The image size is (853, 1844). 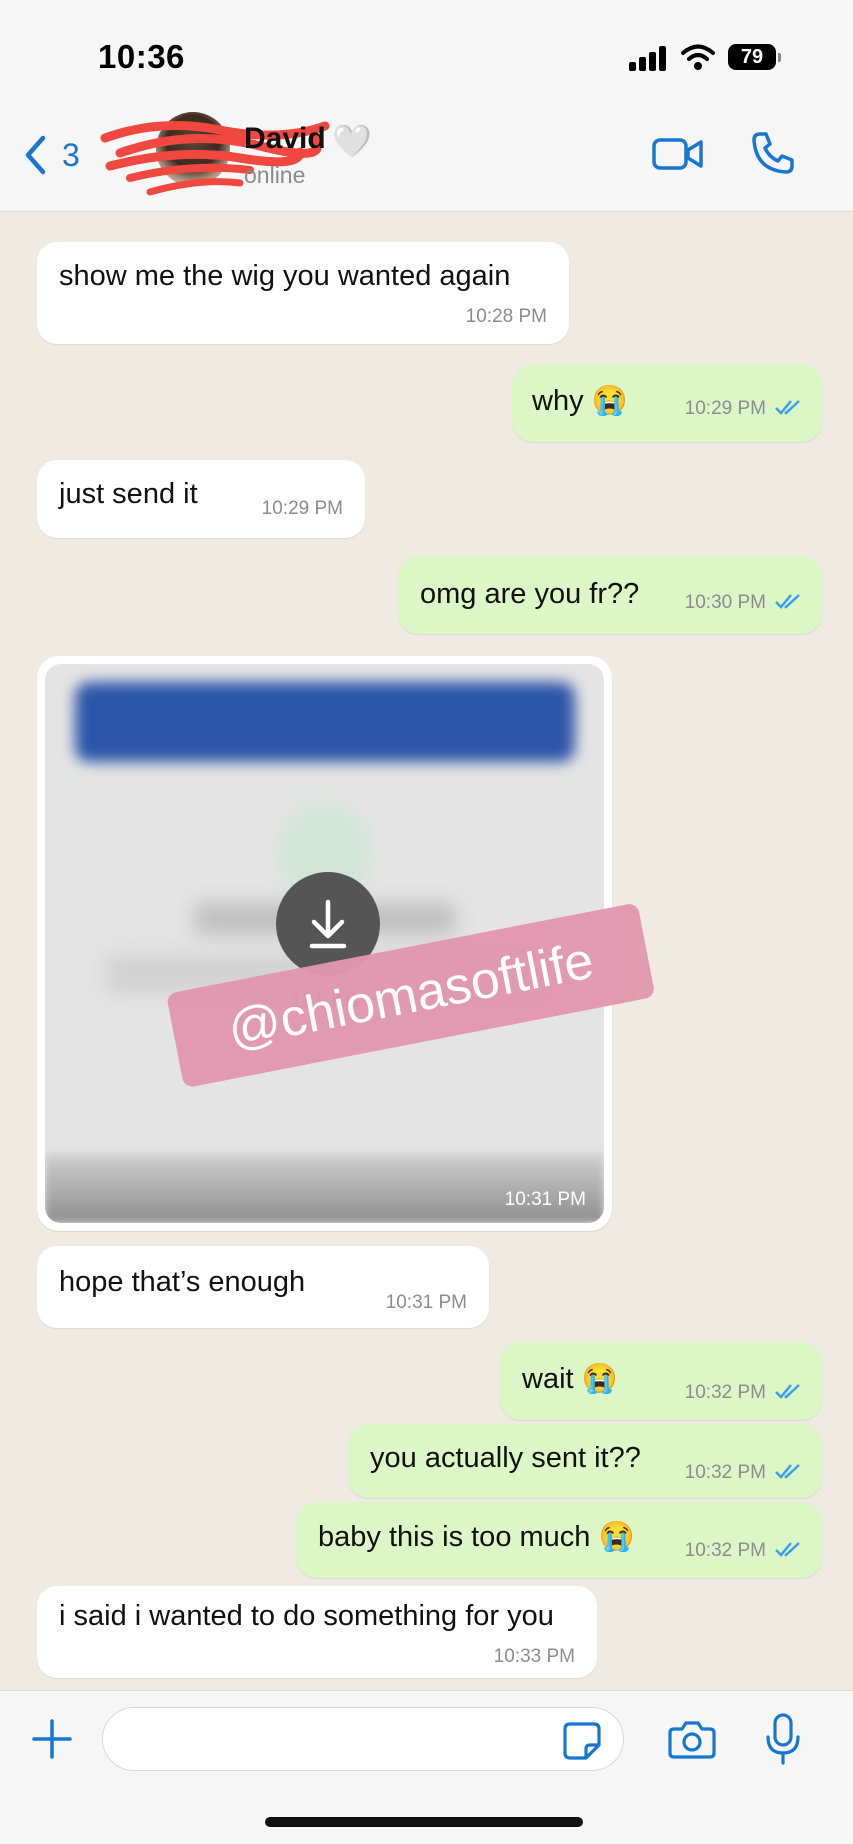 I want to click on unread-count: 3, so click(x=71, y=154).